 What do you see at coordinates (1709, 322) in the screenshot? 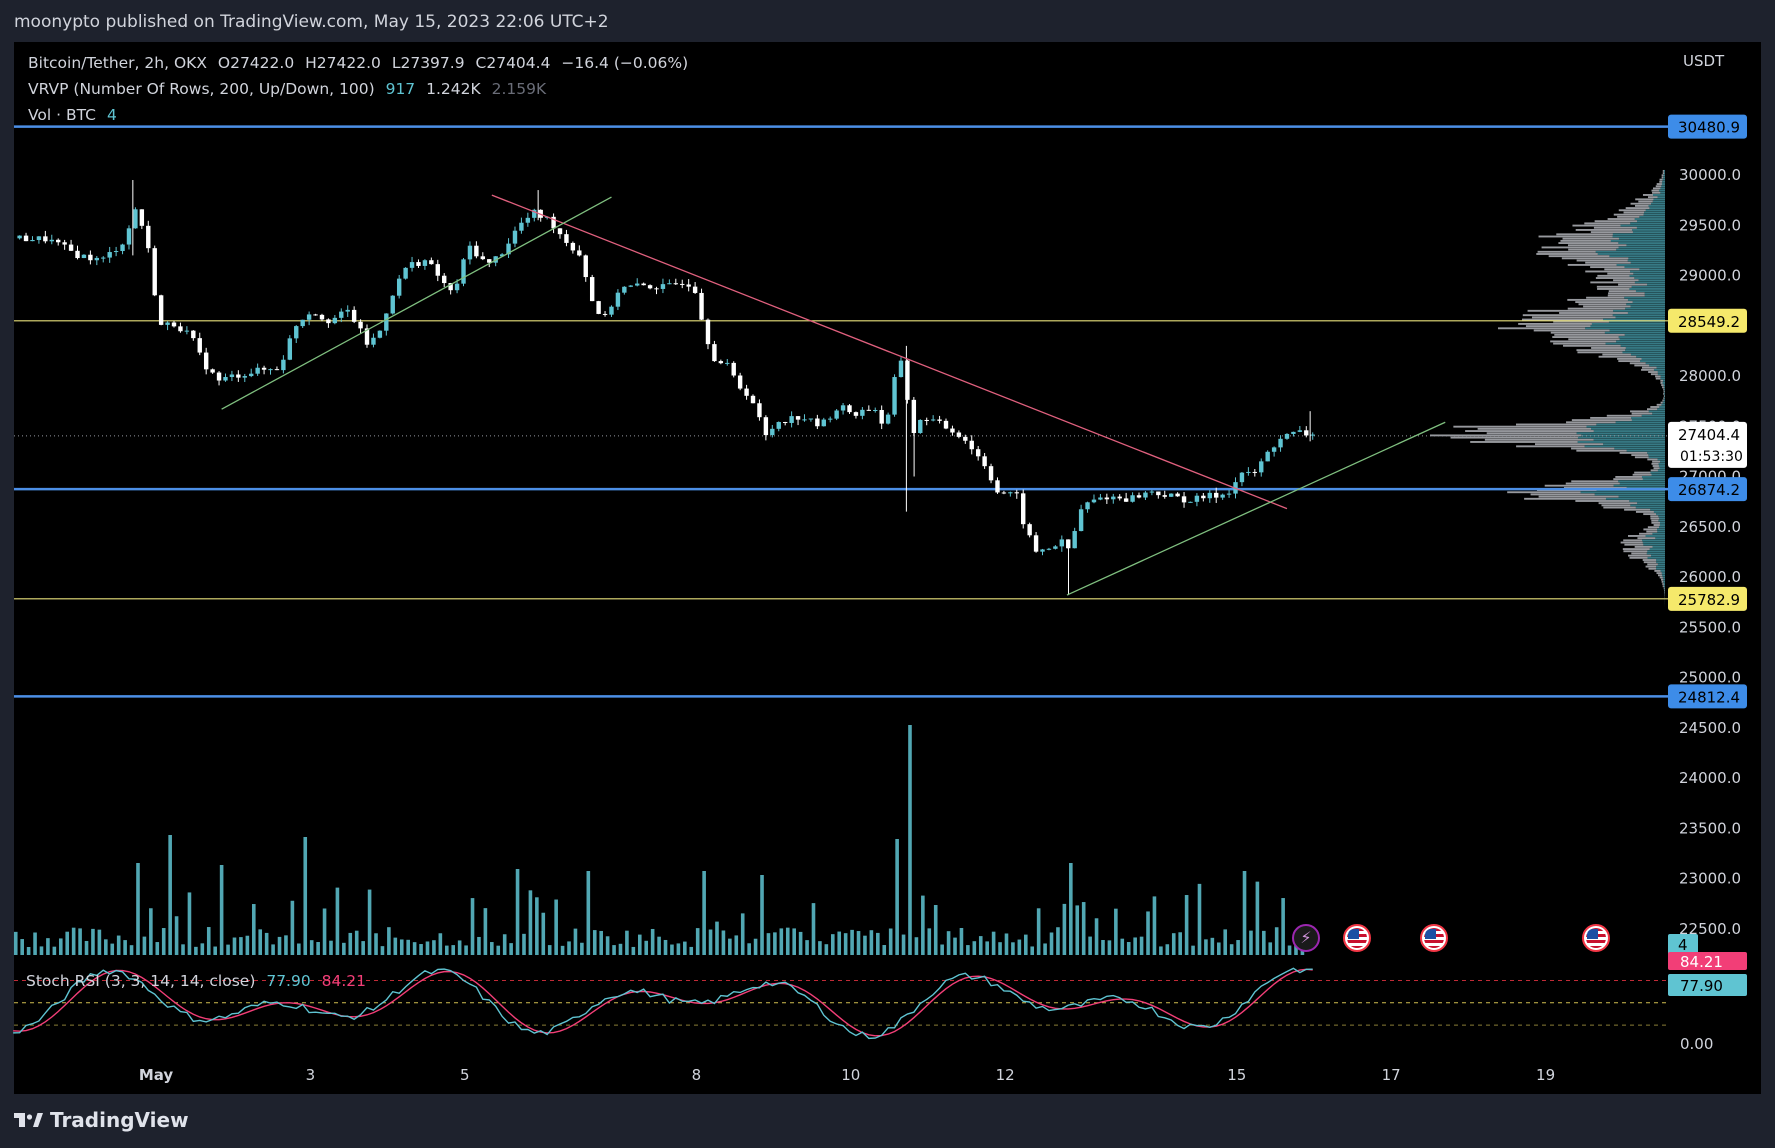
I see `level-price-tag-text: 28549.2` at bounding box center [1709, 322].